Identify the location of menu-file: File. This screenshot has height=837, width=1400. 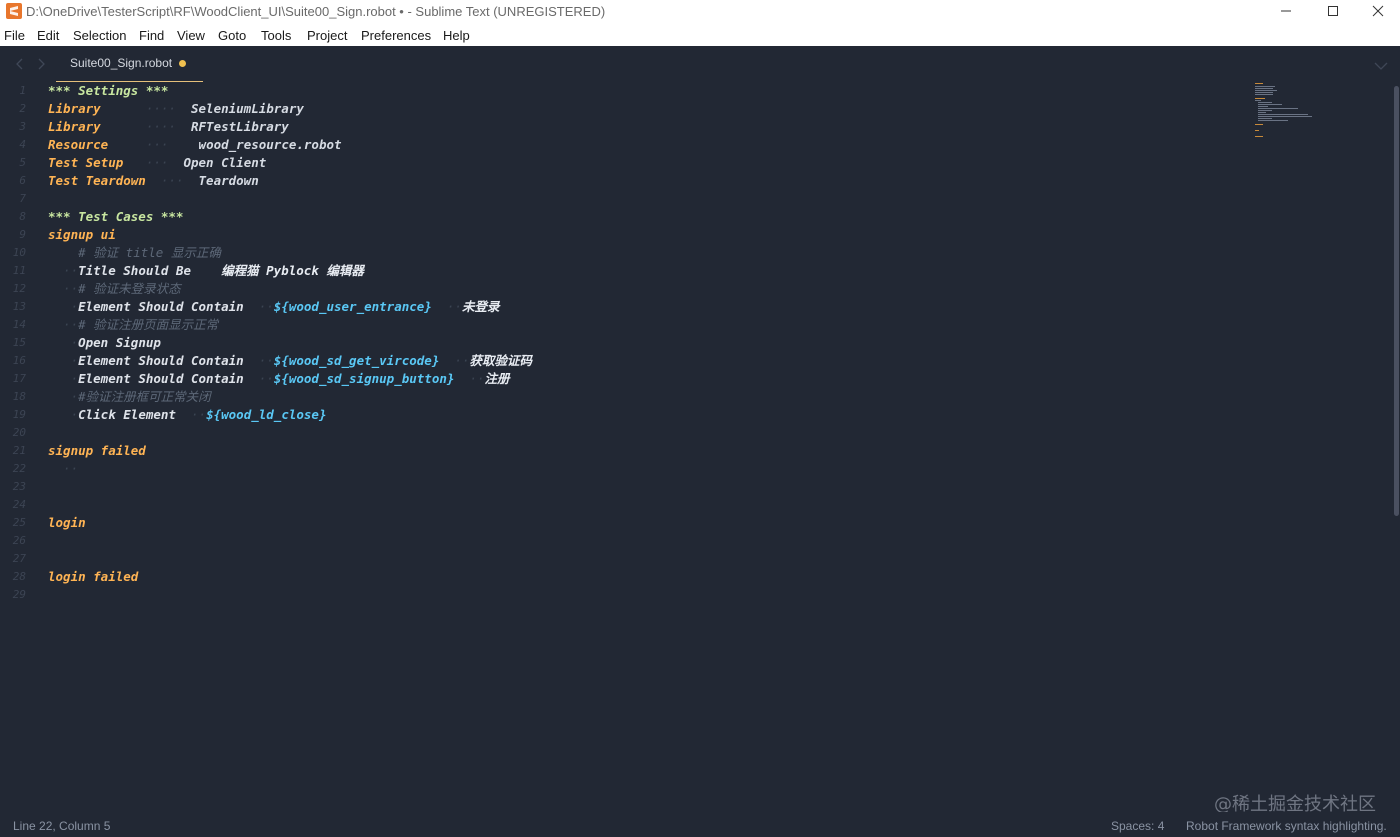
(14, 35).